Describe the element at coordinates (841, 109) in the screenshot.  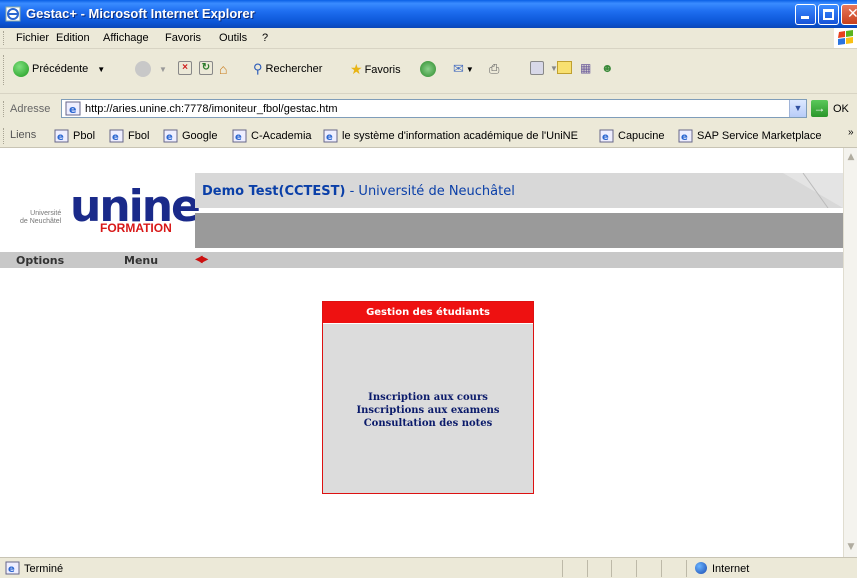
I see `go-button: OK` at that location.